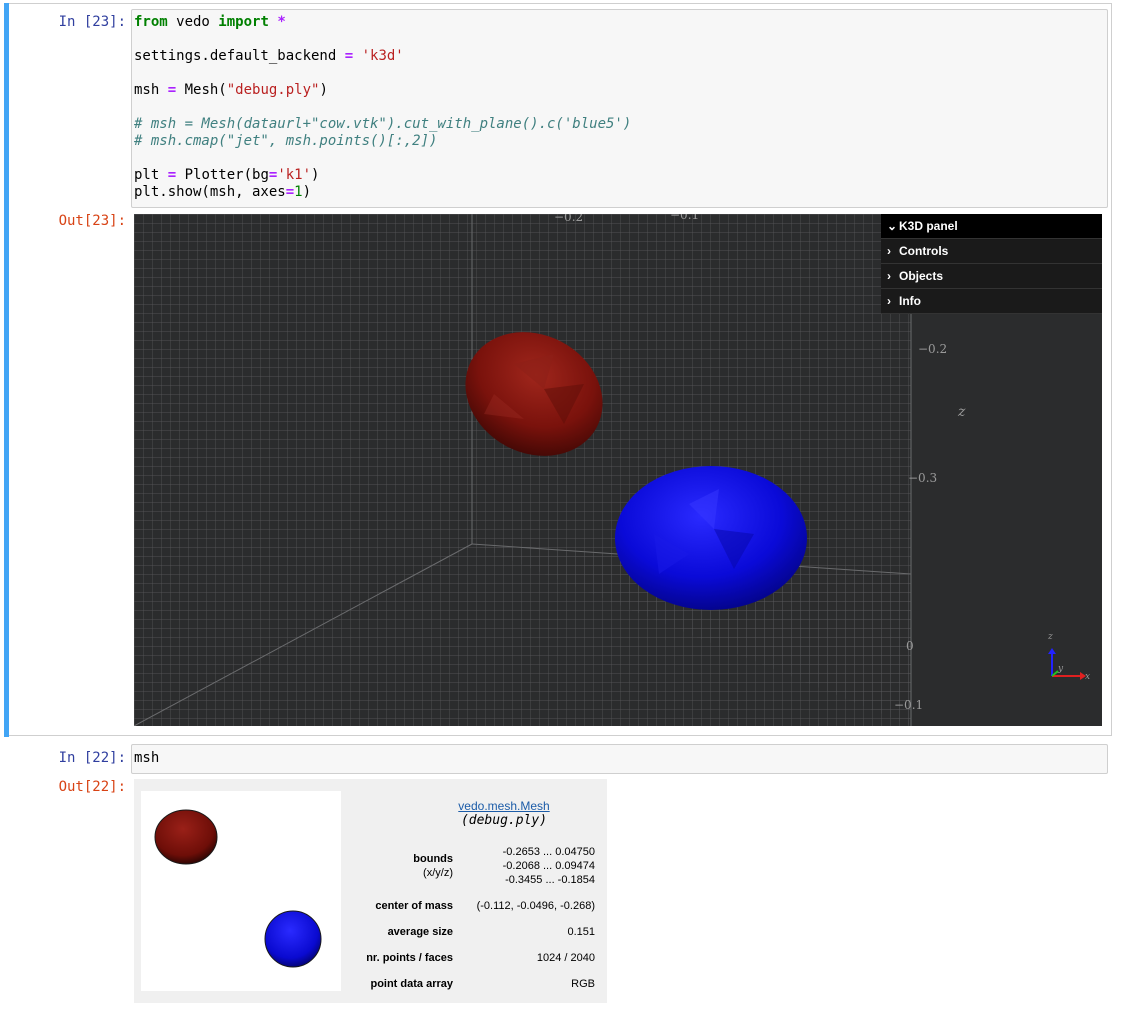 Image resolution: width=1121 pixels, height=1014 pixels. Describe the element at coordinates (1061, 669) in the screenshot. I see `gizmo-y-label: y` at that location.